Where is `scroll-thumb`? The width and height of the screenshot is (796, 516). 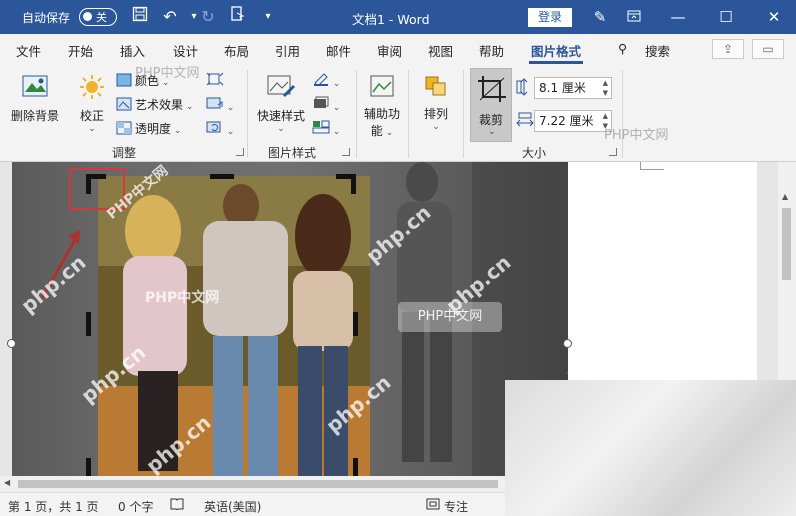 scroll-thumb is located at coordinates (786, 244).